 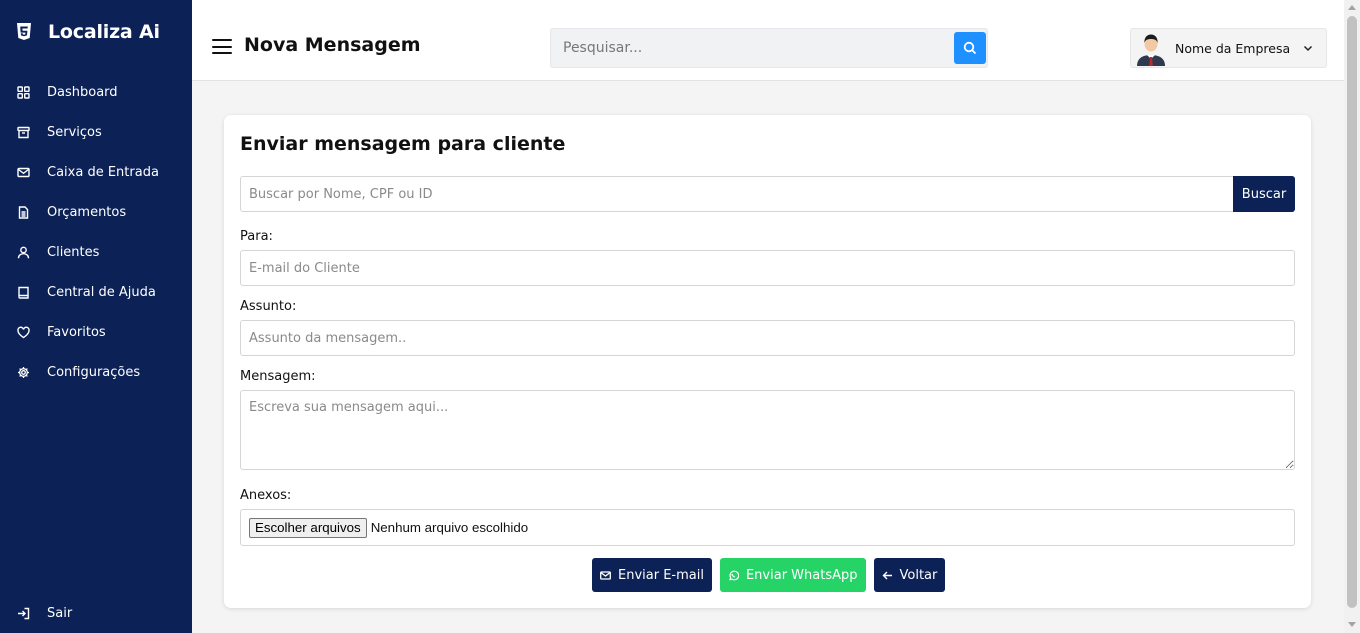 I want to click on dashboard-icon, so click(x=23, y=92).